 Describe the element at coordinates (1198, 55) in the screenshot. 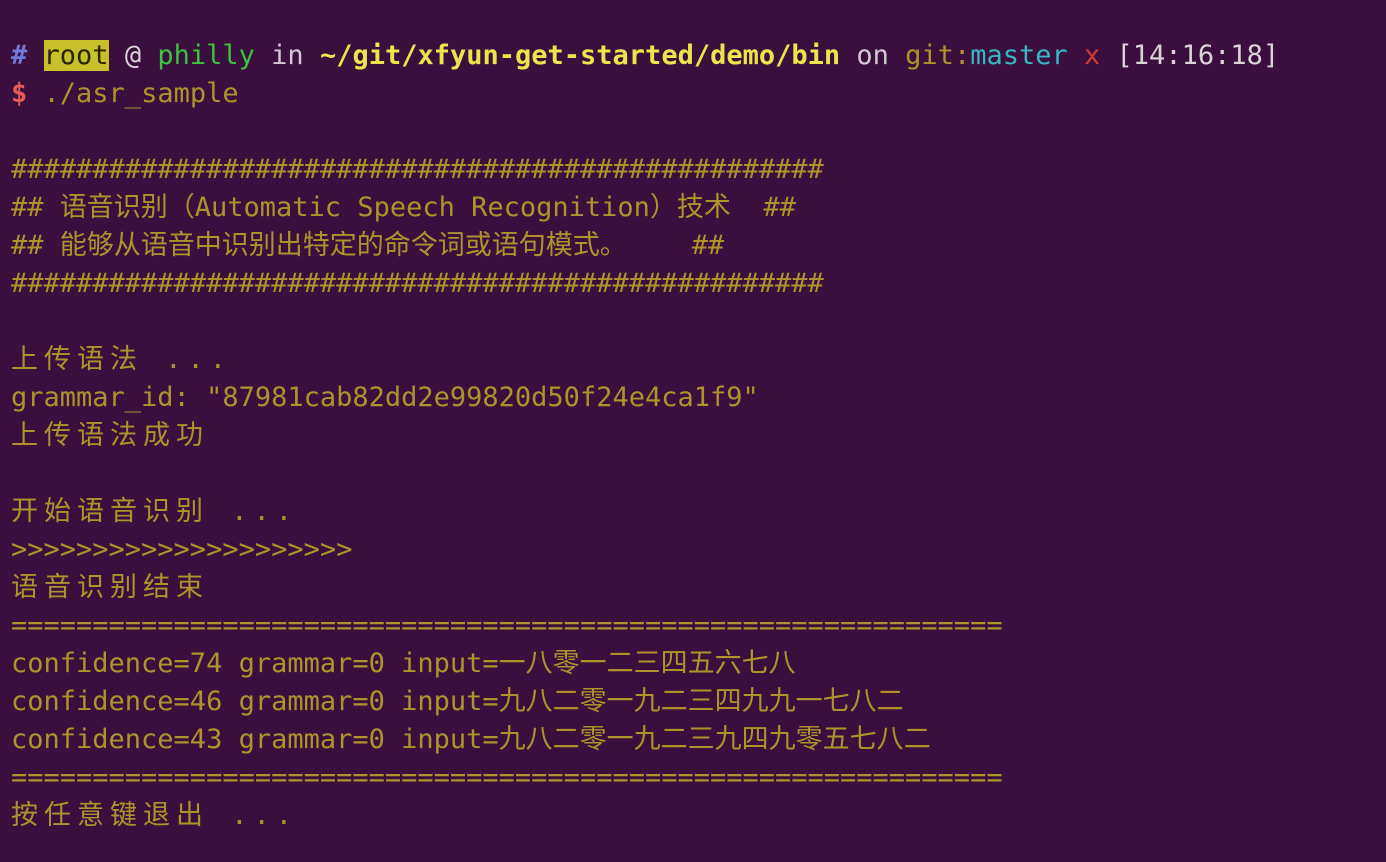

I see `prompt-time: [14:16:18]` at that location.